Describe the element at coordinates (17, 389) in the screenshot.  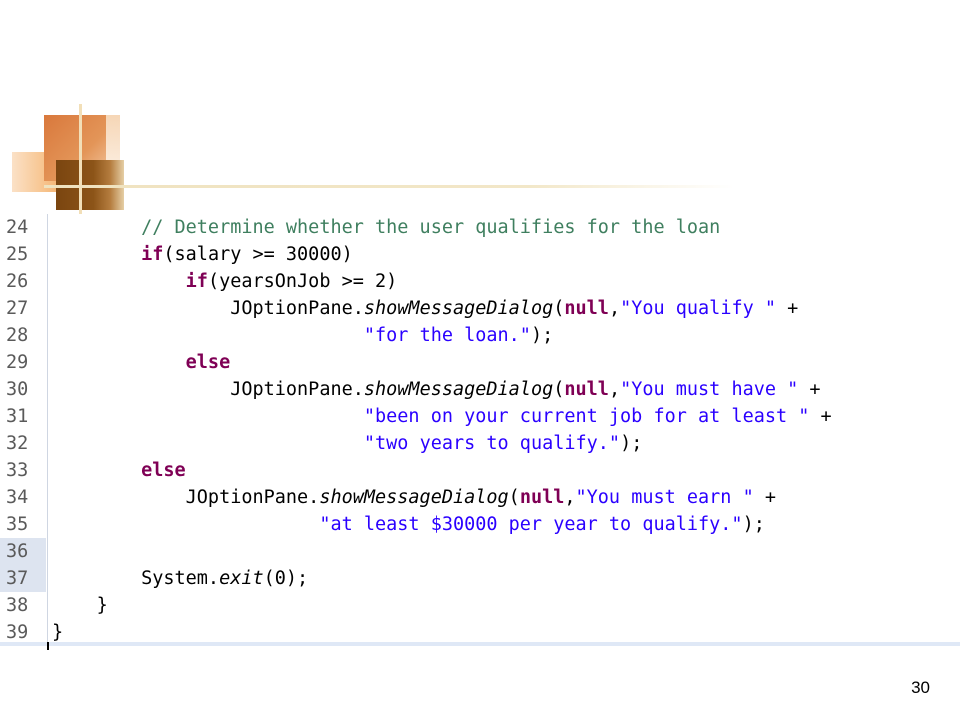
I see `line-number: 30` at that location.